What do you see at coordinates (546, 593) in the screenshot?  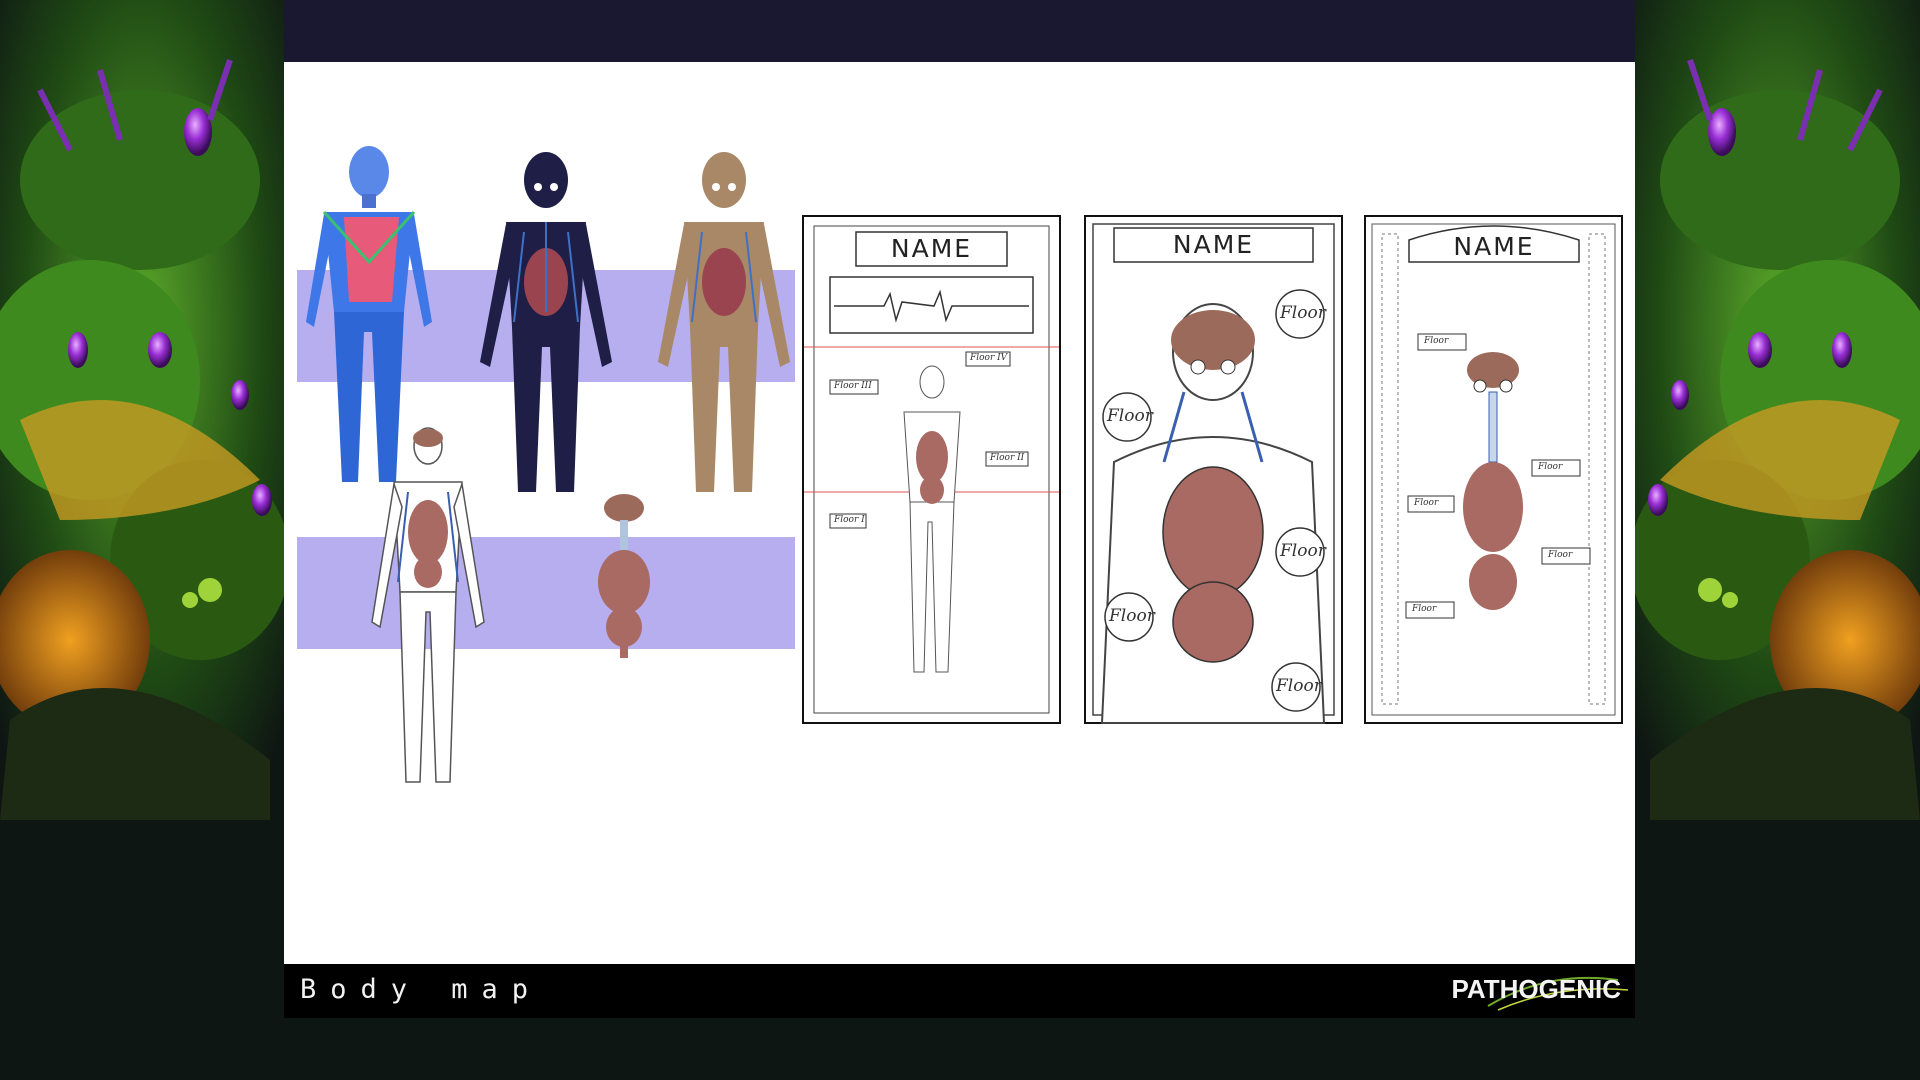 I see `band-bottom` at bounding box center [546, 593].